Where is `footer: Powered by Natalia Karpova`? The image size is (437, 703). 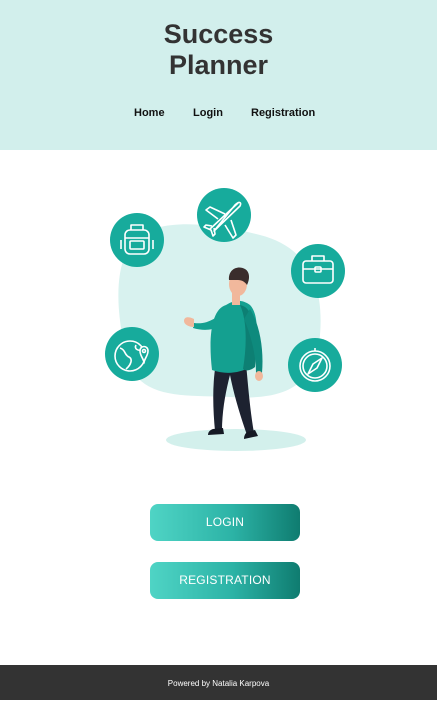 footer: Powered by Natalia Karpova is located at coordinates (218, 682).